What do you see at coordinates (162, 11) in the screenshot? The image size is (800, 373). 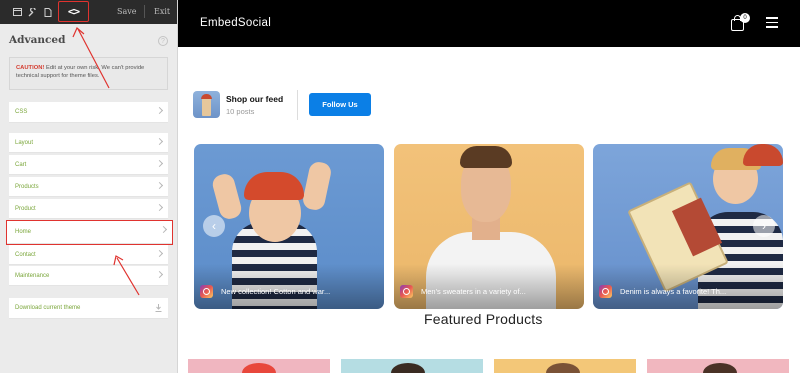 I see `exit-button: Exit` at bounding box center [162, 11].